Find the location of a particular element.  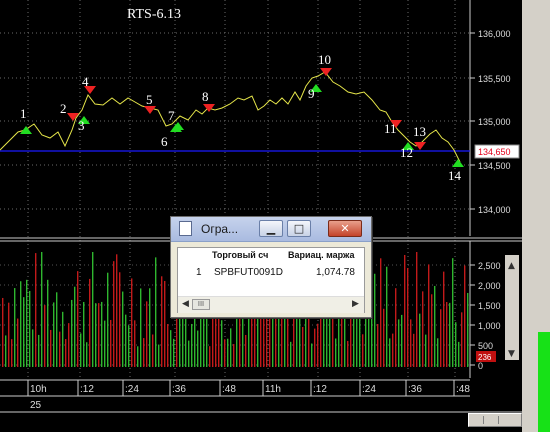

chart-title: RTS-6.13 is located at coordinates (154, 14).